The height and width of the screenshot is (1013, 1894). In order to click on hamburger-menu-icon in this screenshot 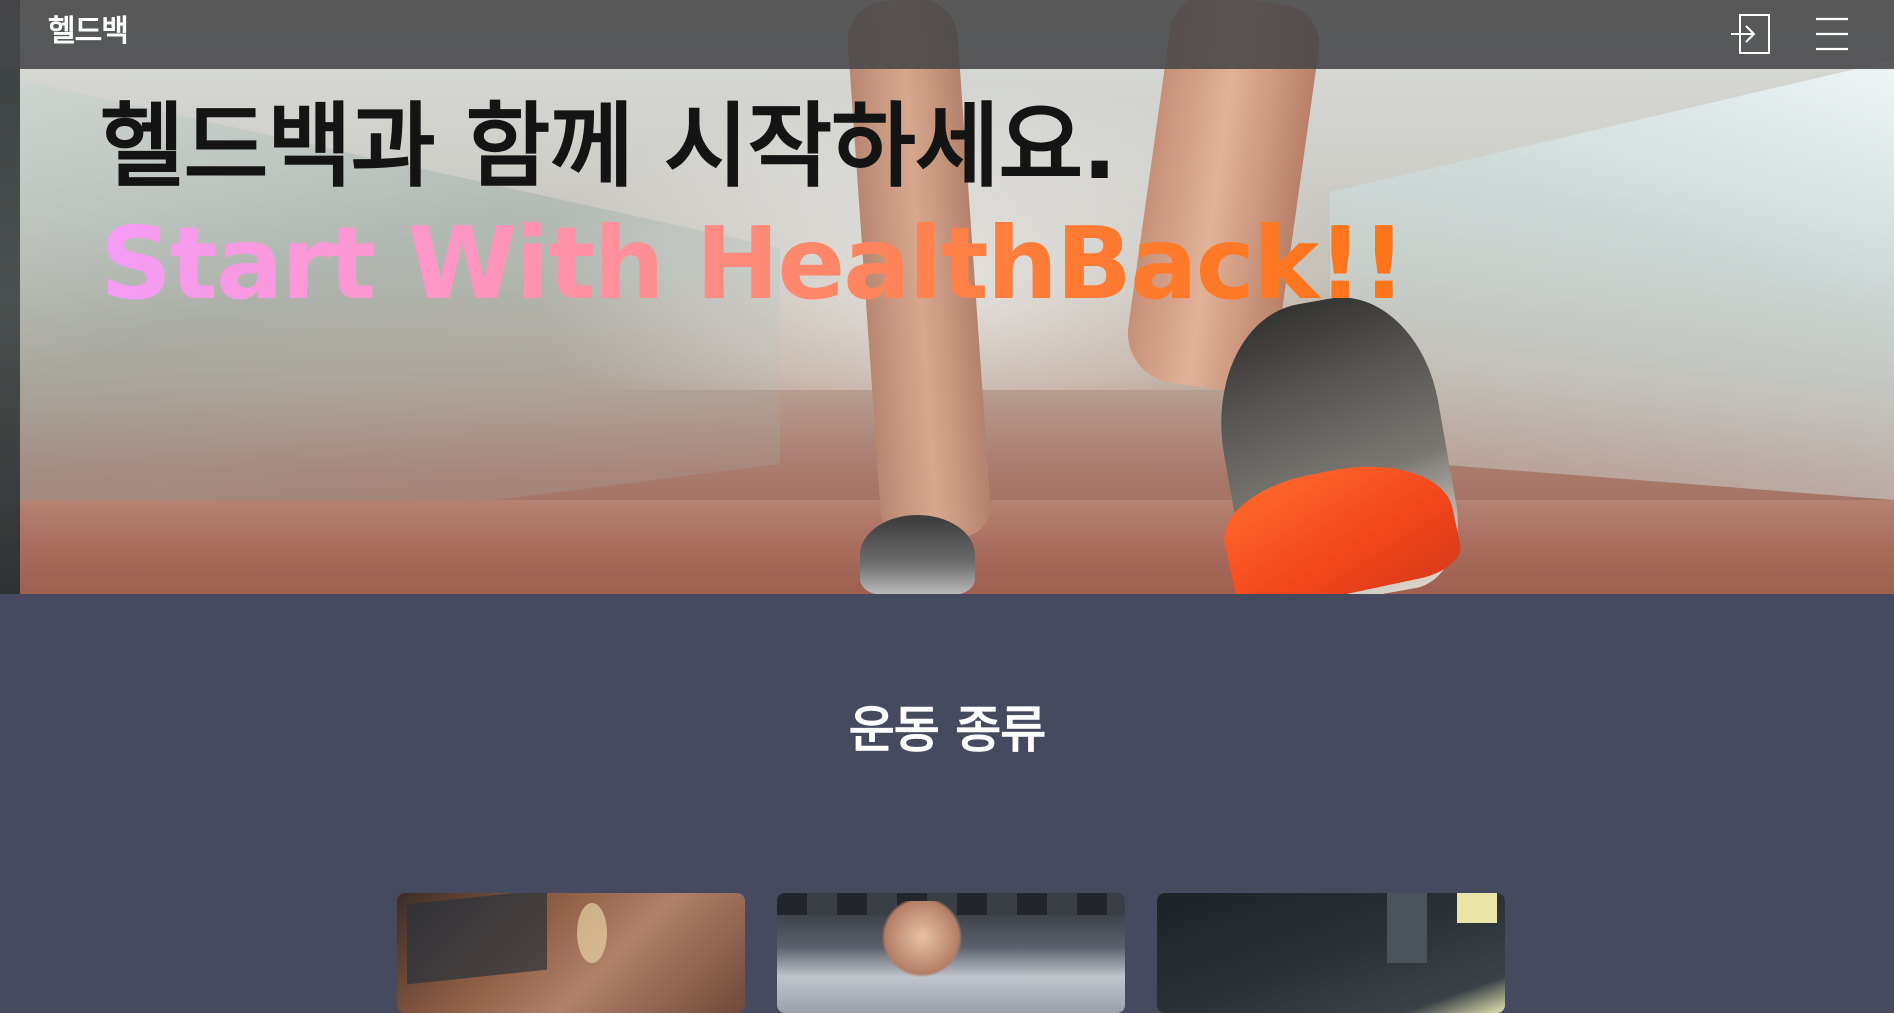, I will do `click(1832, 34)`.